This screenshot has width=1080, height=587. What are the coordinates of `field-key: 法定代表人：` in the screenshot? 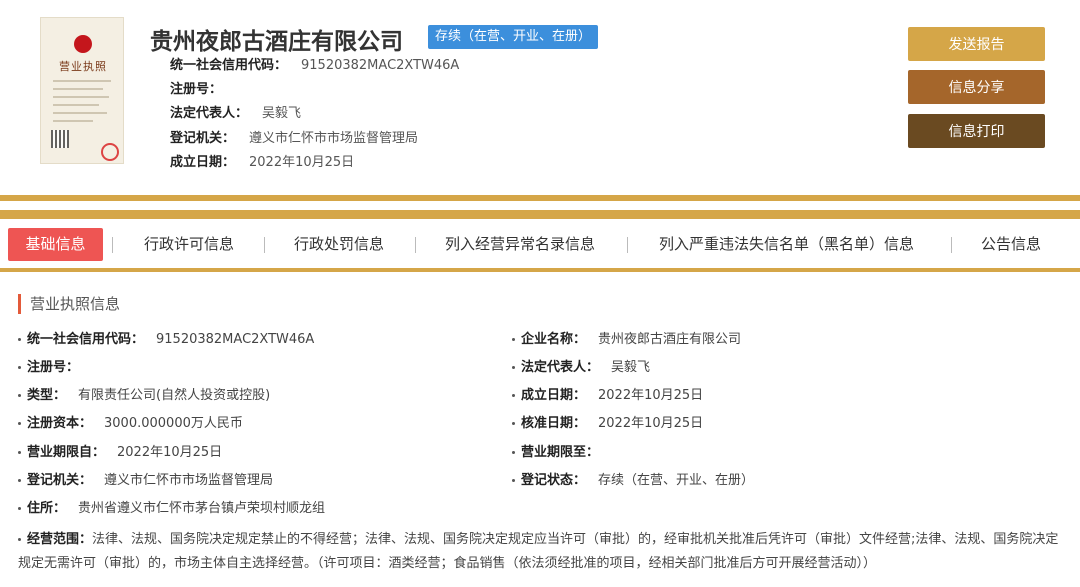 It's located at (560, 367).